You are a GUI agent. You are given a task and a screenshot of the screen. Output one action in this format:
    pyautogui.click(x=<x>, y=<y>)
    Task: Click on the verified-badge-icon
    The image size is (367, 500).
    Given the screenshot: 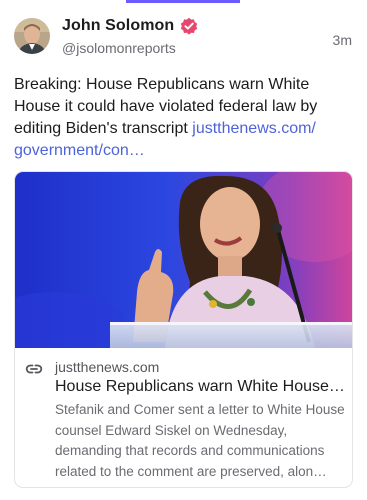 What is the action you would take?
    pyautogui.click(x=189, y=26)
    